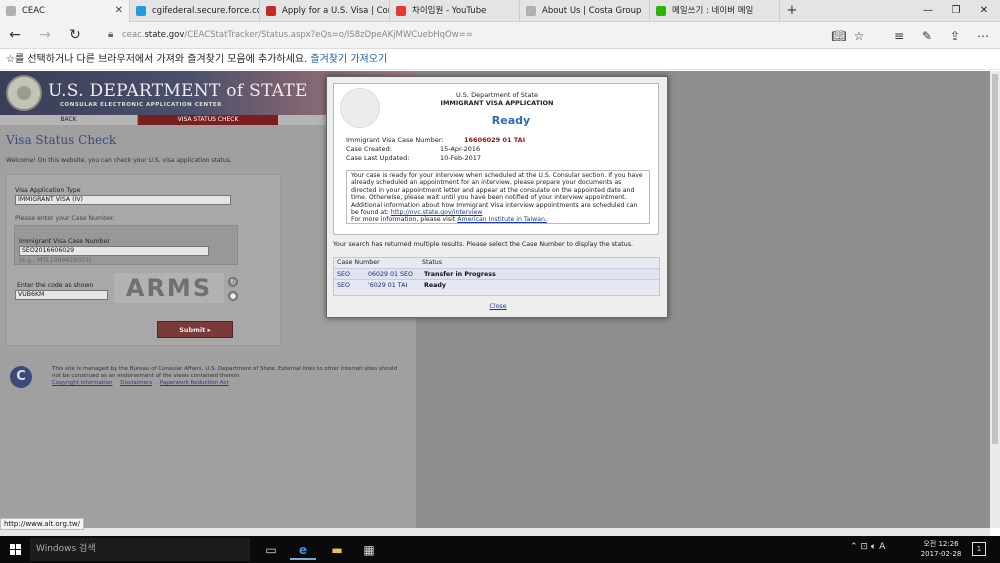 Image resolution: width=1000 pixels, height=563 pixels. What do you see at coordinates (206, 11) in the screenshot?
I see `tab-label: cgifederal.secure.force.com` at bounding box center [206, 11].